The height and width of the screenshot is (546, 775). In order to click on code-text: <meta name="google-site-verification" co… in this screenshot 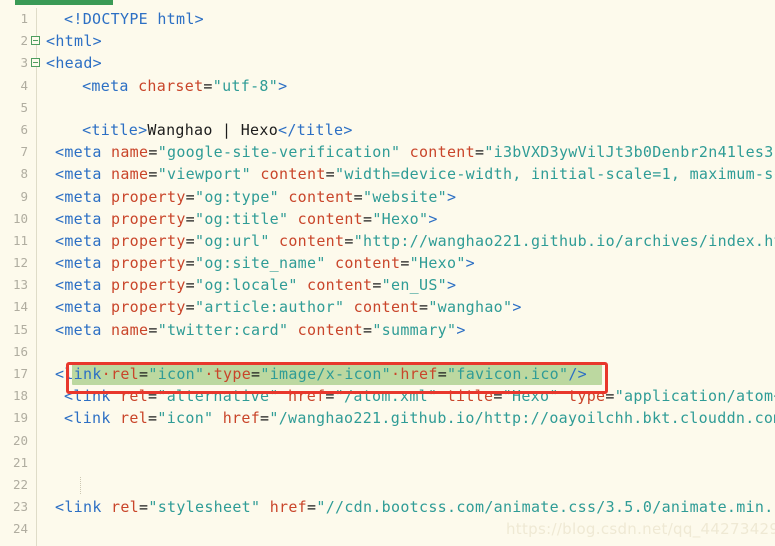, I will do `click(415, 152)`.